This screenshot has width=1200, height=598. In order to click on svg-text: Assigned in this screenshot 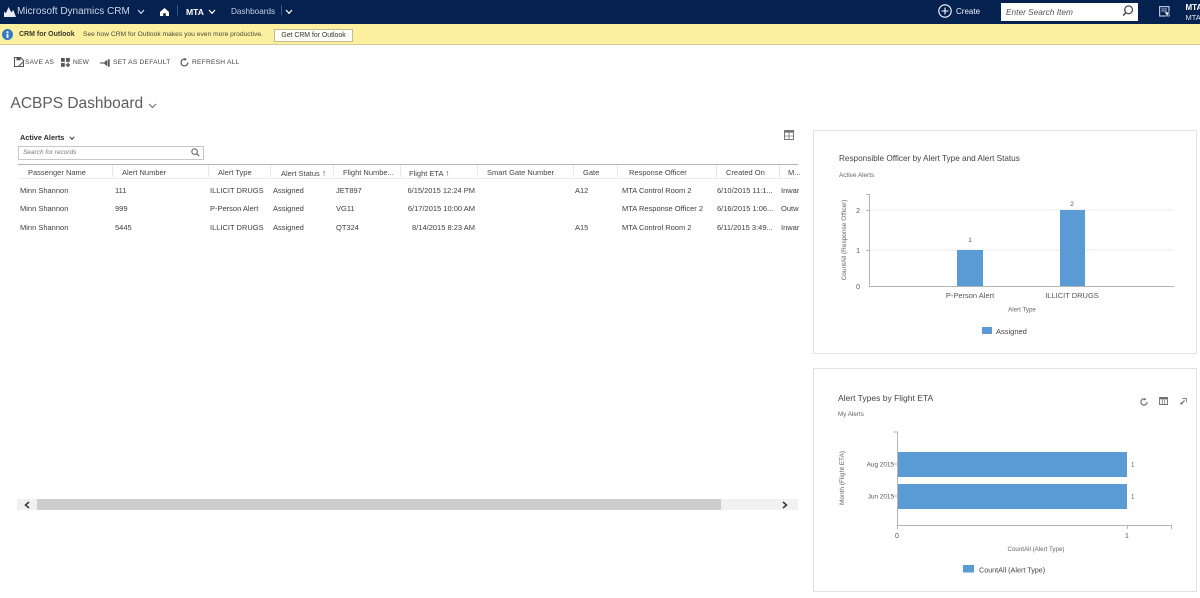, I will do `click(1011, 331)`.